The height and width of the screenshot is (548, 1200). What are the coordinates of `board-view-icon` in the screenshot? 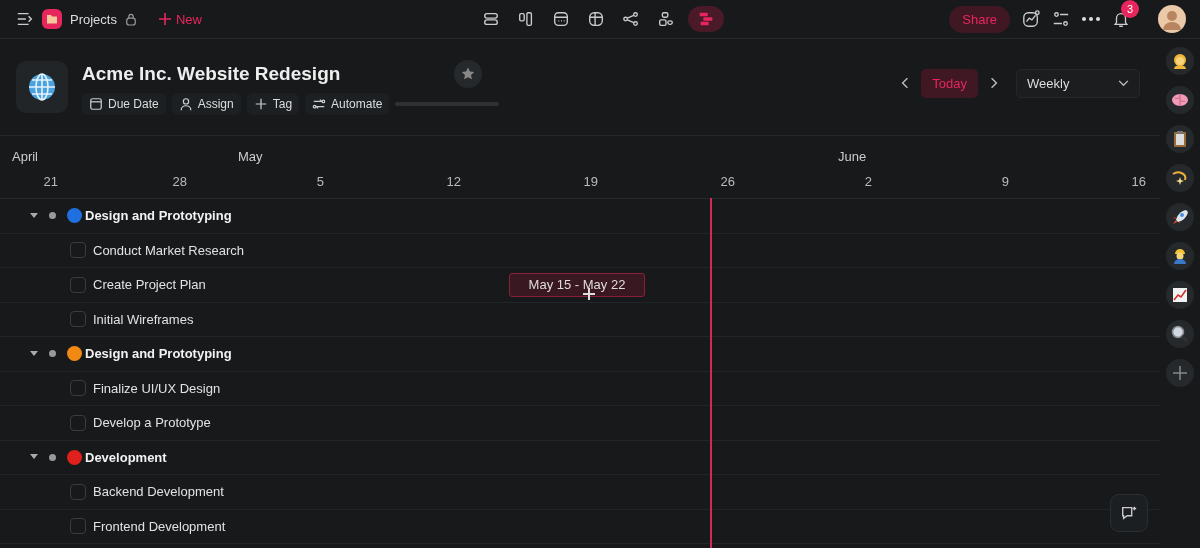 It's located at (526, 19).